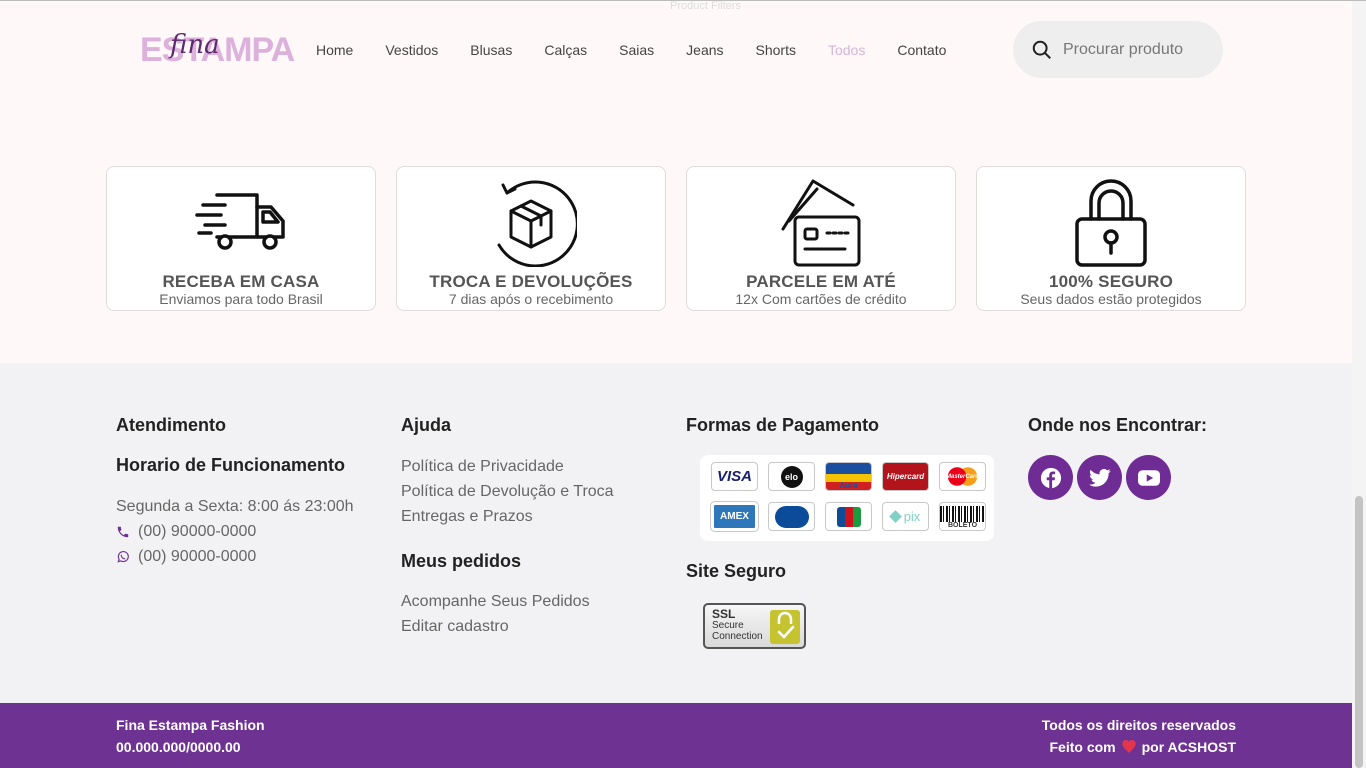 This screenshot has height=768, width=1366. I want to click on phone-icon, so click(123, 532).